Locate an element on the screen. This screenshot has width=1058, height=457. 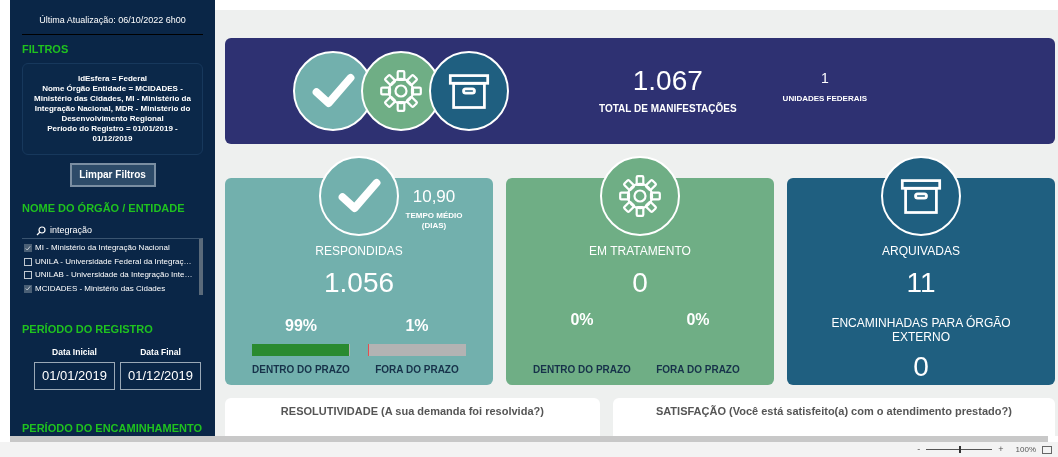
total-label: TOTAL DE MANIFESTAÇÕES is located at coordinates (668, 109).